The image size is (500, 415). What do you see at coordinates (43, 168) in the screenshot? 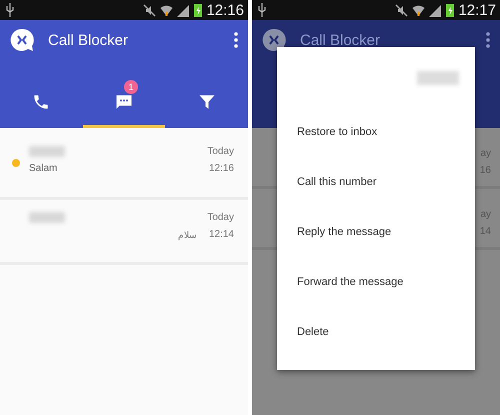
I see `message-preview: Salam` at bounding box center [43, 168].